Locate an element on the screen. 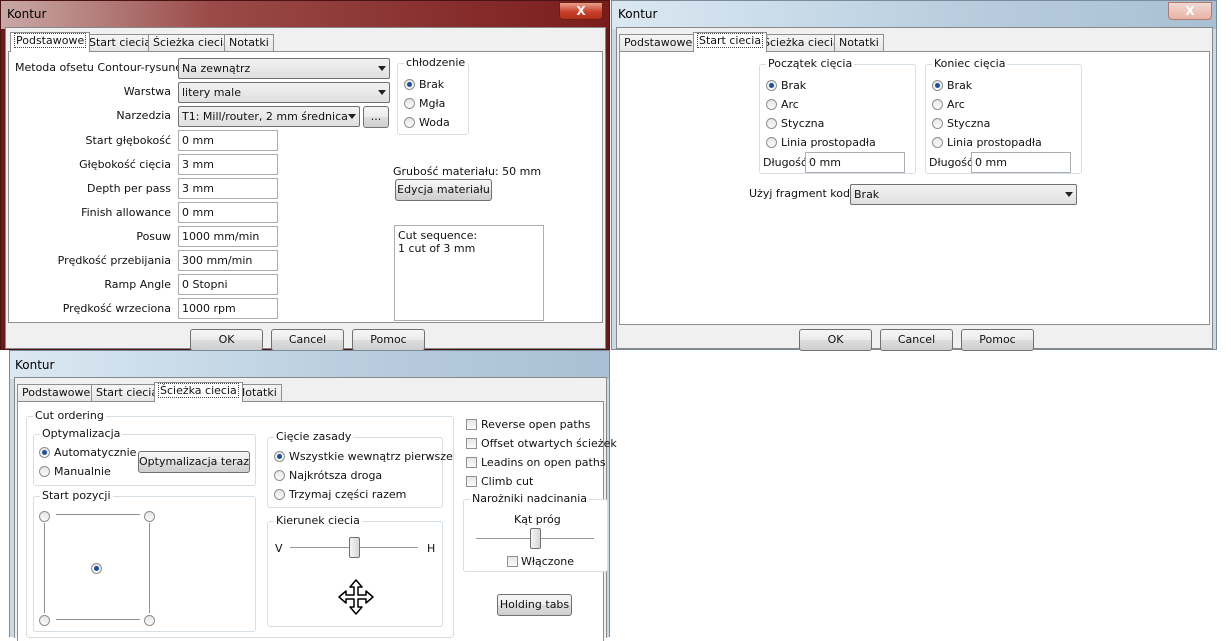 This screenshot has height=641, width=1231. offset-method-select: Na zewnątrz is located at coordinates (284, 68).